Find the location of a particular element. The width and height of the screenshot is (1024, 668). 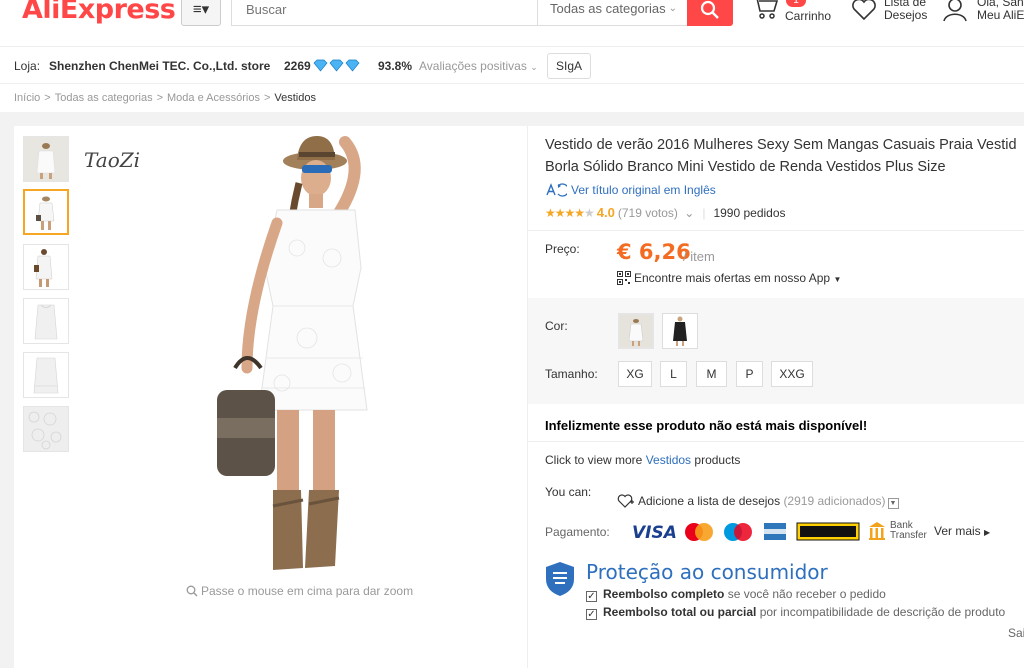

western-union-logo-icon is located at coordinates (828, 531).